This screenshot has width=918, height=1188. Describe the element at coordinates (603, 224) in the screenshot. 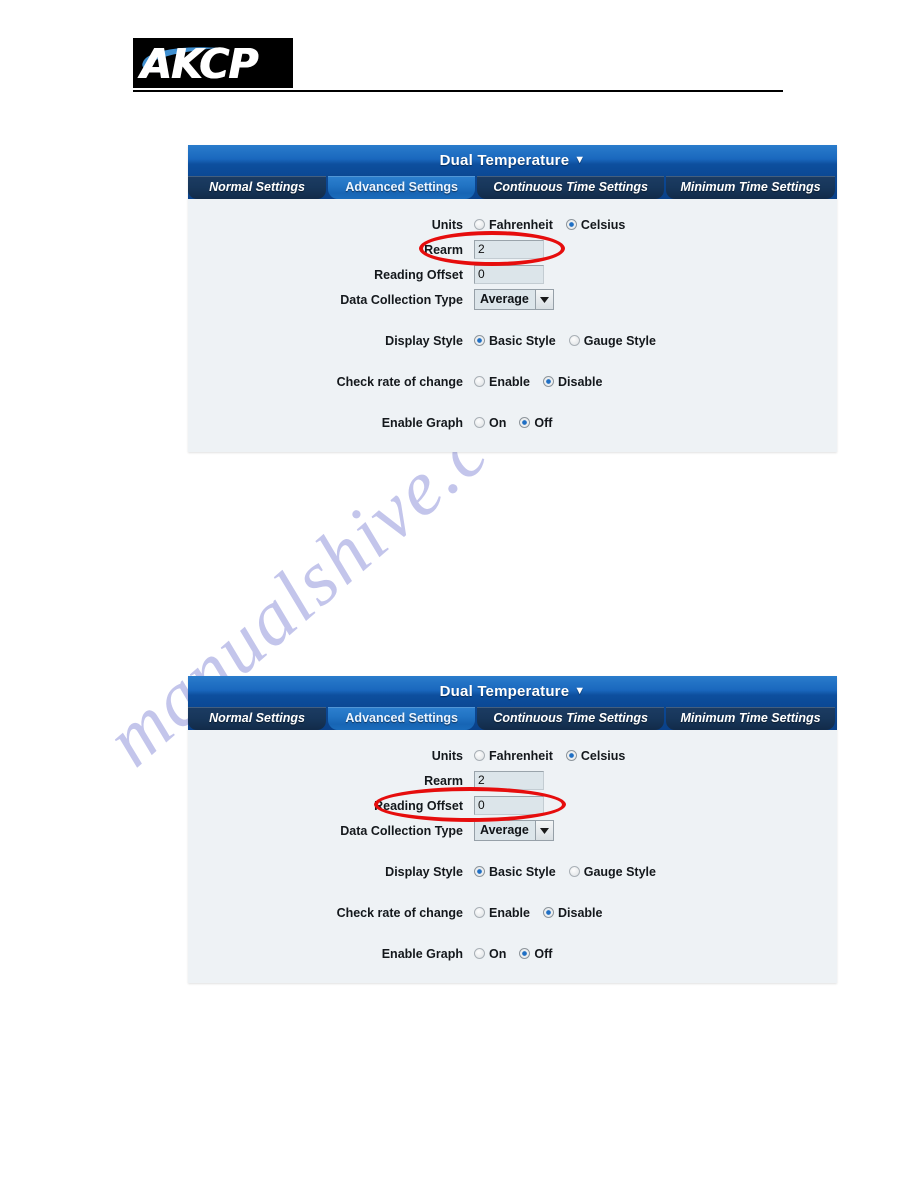

I see `radio-label-celsius: Celsius` at that location.